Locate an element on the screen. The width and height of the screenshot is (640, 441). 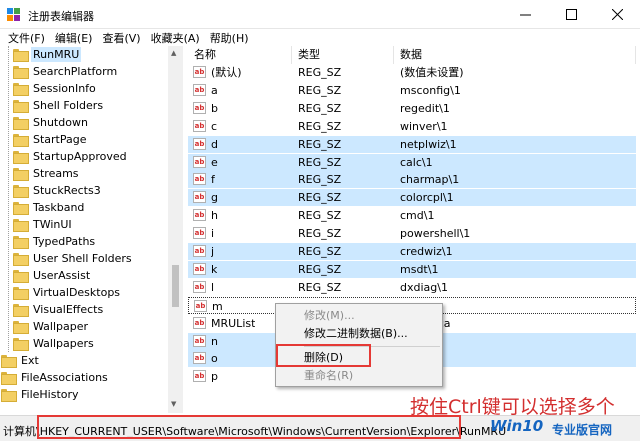
menu-favorites: 收藏夹(A) is located at coordinates (175, 38).